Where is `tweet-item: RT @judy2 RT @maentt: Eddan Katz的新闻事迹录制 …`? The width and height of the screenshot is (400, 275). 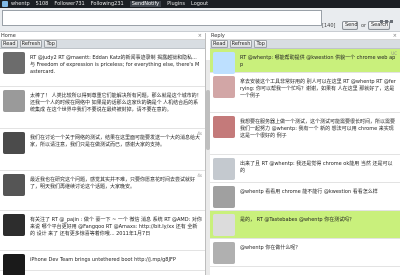 tweet-item: RT @judy2 RT @maentt: Eddan Katz的新闻事迹录制 … is located at coordinates (102, 68).